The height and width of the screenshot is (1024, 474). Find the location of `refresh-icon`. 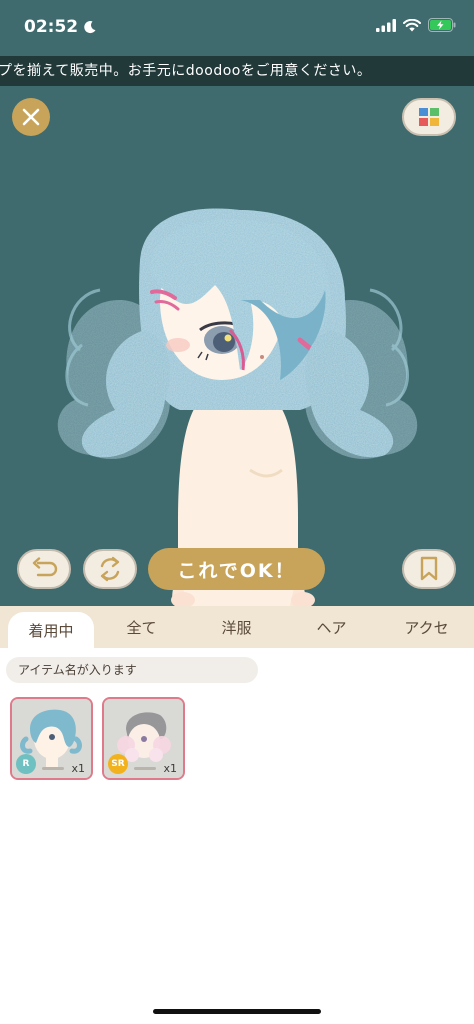

refresh-icon is located at coordinates (110, 569).